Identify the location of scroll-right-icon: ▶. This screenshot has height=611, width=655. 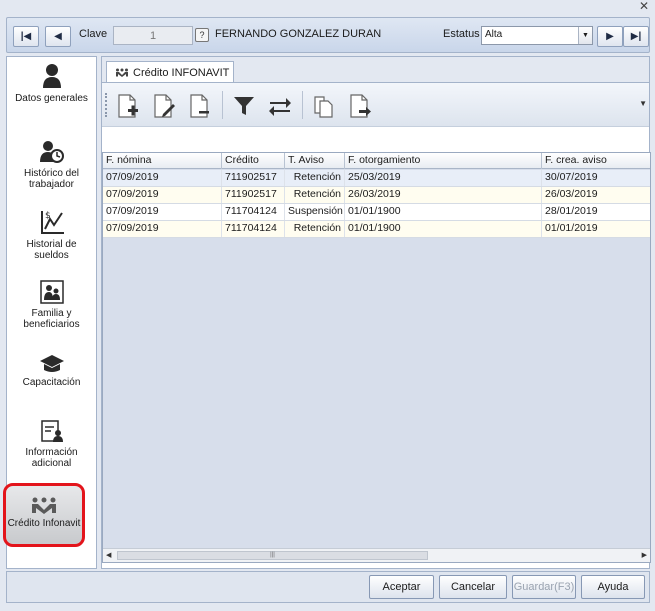
(644, 555).